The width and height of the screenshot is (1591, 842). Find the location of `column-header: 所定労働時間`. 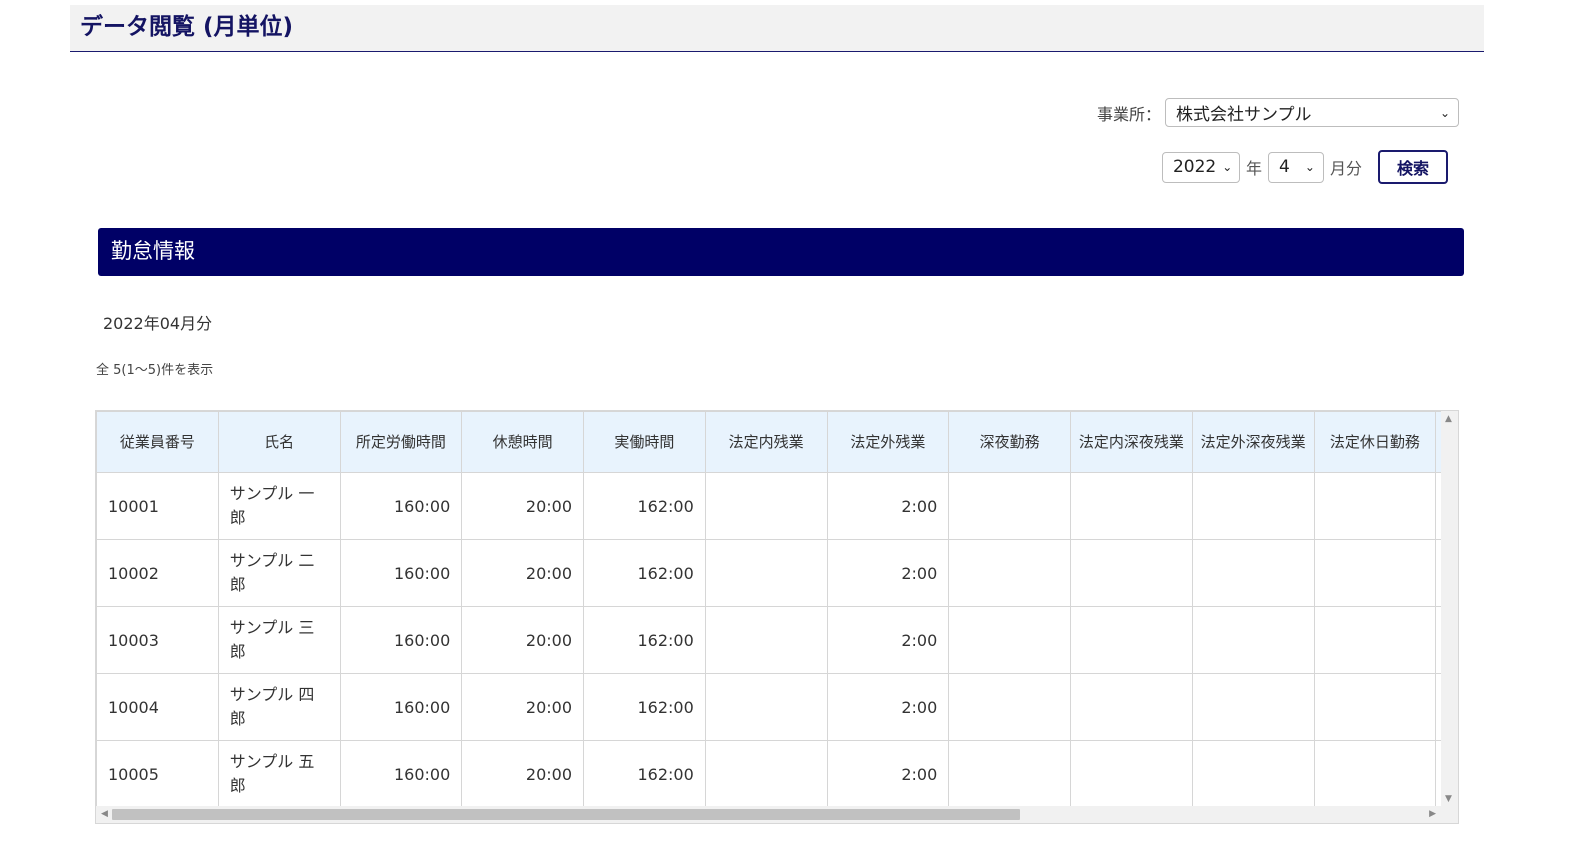

column-header: 所定労働時間 is located at coordinates (401, 442).